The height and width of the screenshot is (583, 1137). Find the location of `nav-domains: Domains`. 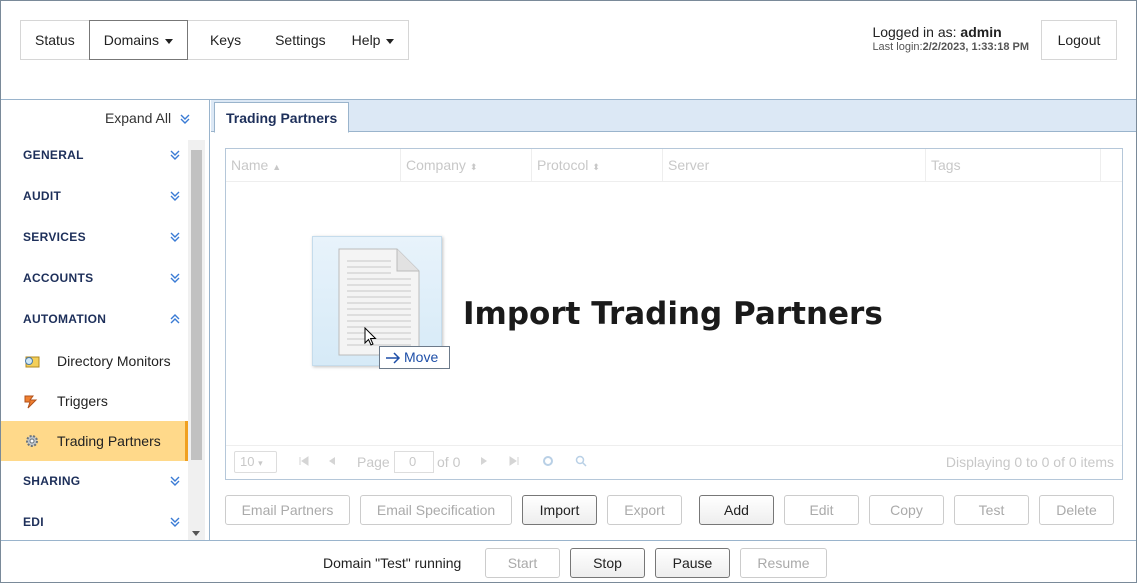

nav-domains: Domains is located at coordinates (138, 40).